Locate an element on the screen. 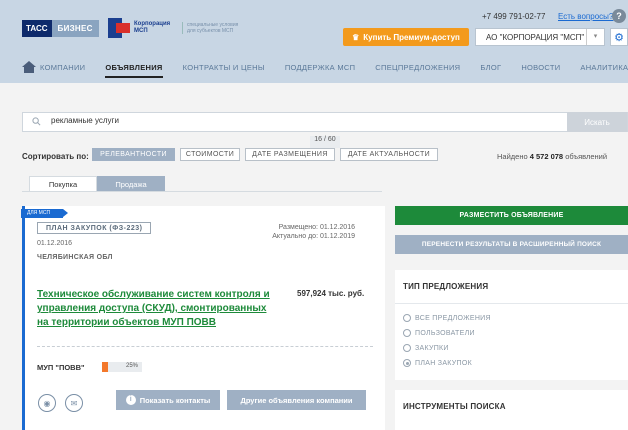 The height and width of the screenshot is (430, 628). radio-users: ПОЛЬЗОВАТЕЛИ is located at coordinates (439, 333).